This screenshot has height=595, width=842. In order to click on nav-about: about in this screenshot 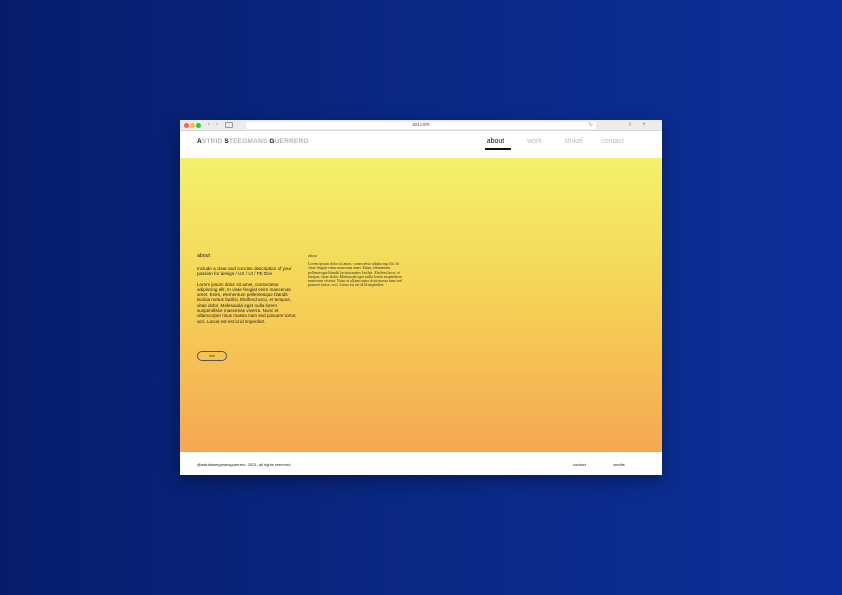, I will do `click(495, 144)`.